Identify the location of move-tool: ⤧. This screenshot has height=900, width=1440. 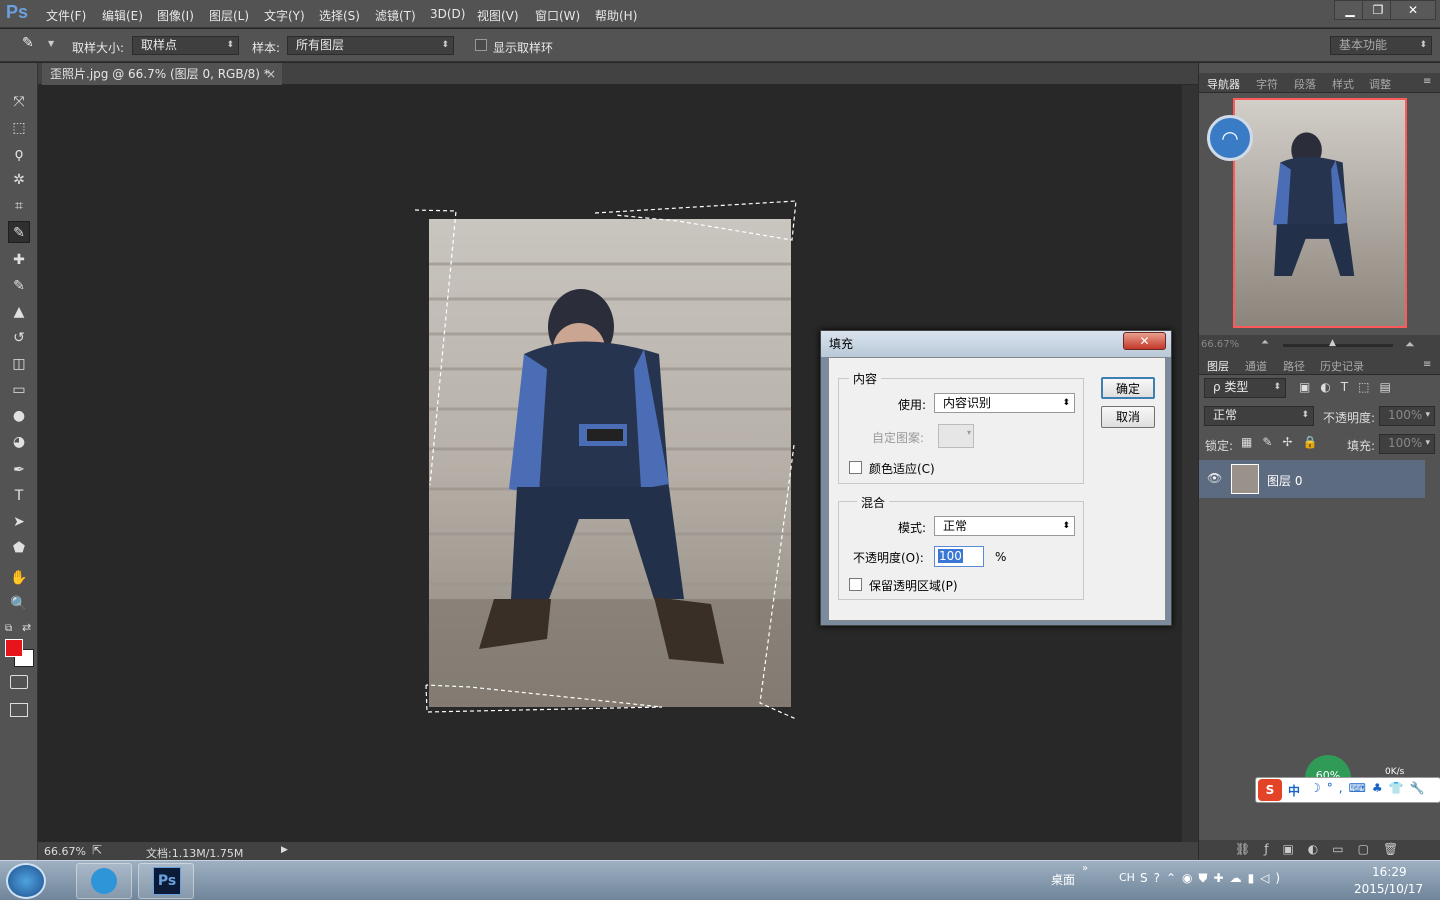
(19, 102).